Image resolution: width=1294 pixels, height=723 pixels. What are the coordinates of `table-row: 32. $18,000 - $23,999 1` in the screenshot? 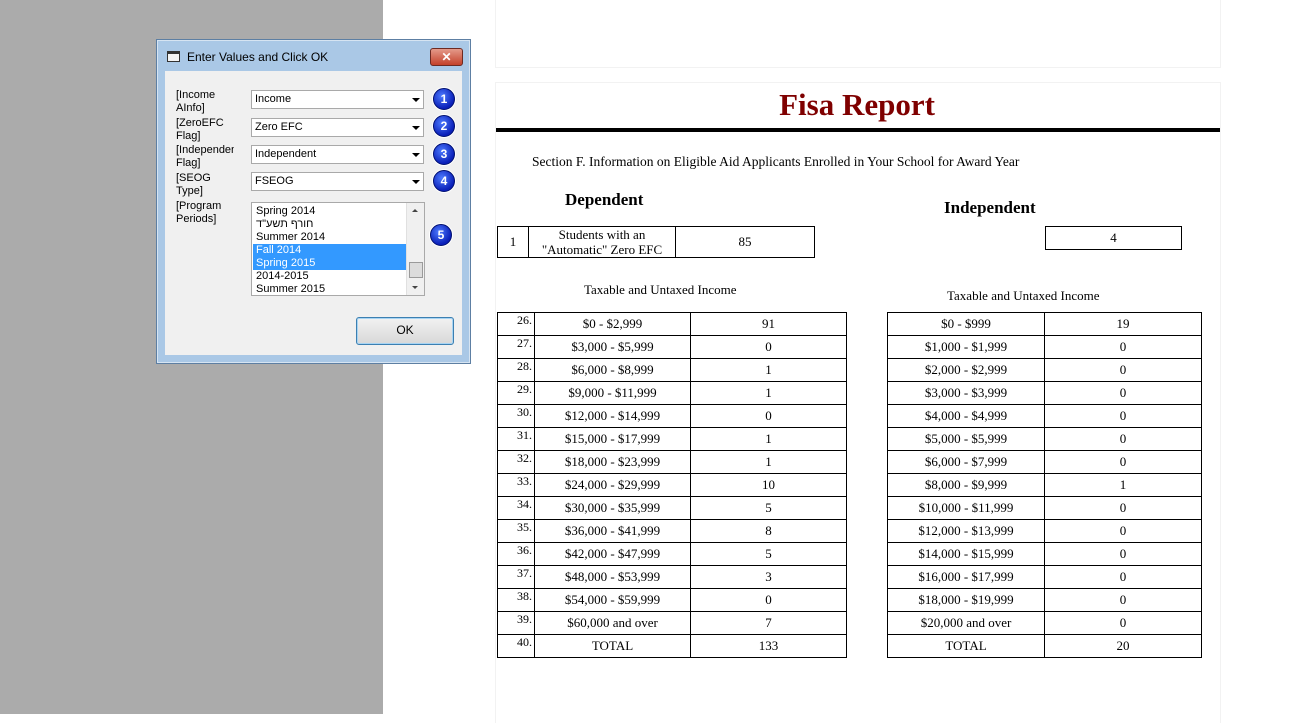 It's located at (672, 462).